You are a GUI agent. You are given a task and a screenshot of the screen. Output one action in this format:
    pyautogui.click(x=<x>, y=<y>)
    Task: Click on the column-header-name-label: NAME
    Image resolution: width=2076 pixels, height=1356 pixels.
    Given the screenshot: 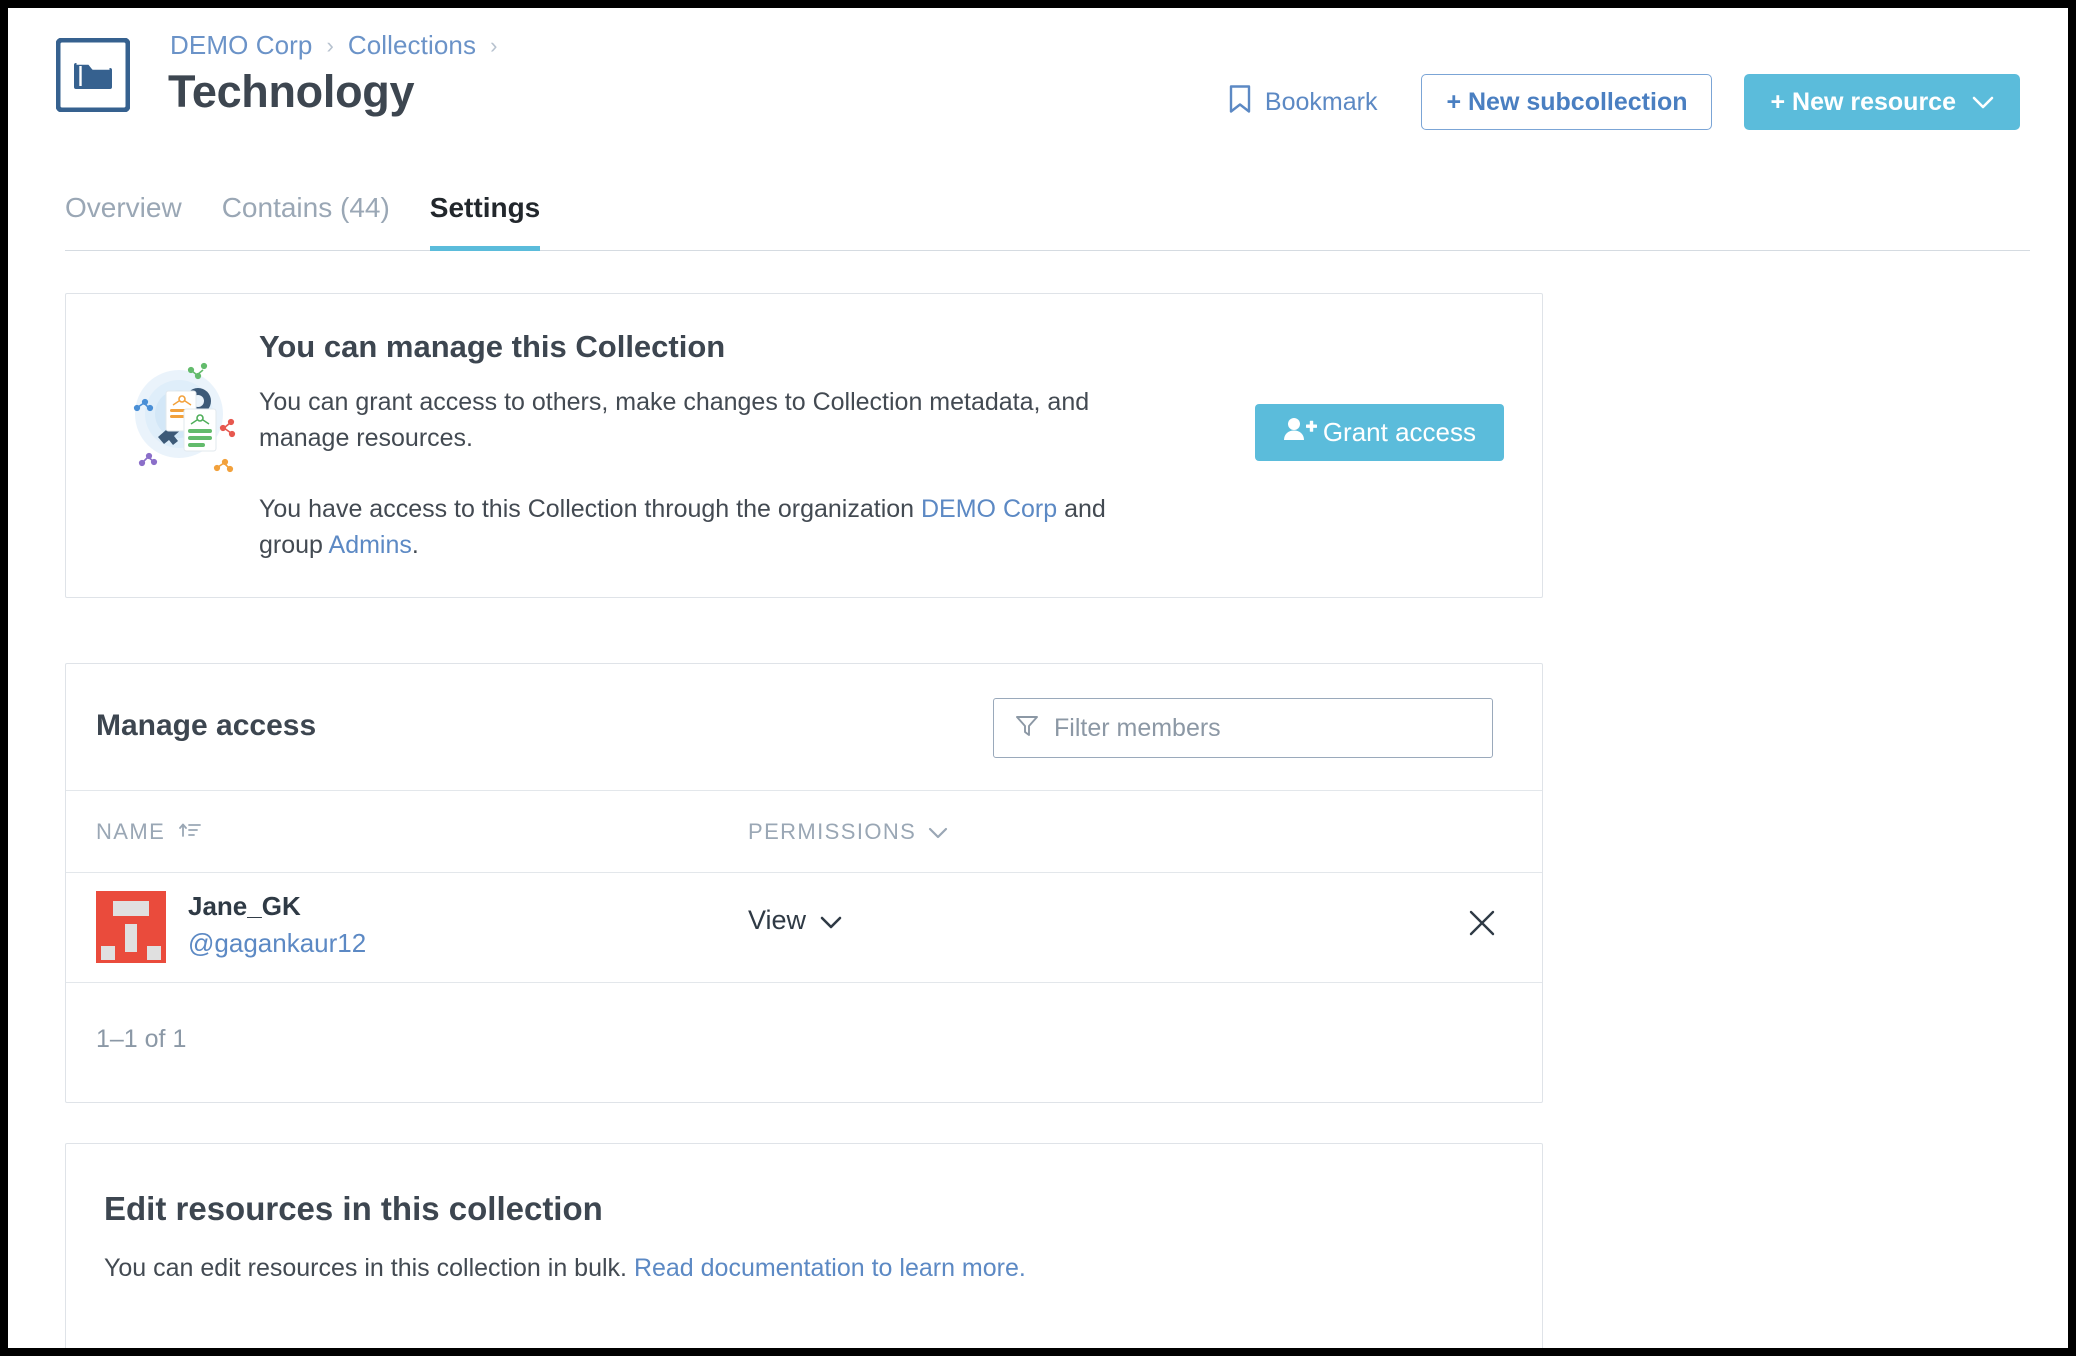 What is the action you would take?
    pyautogui.click(x=131, y=831)
    